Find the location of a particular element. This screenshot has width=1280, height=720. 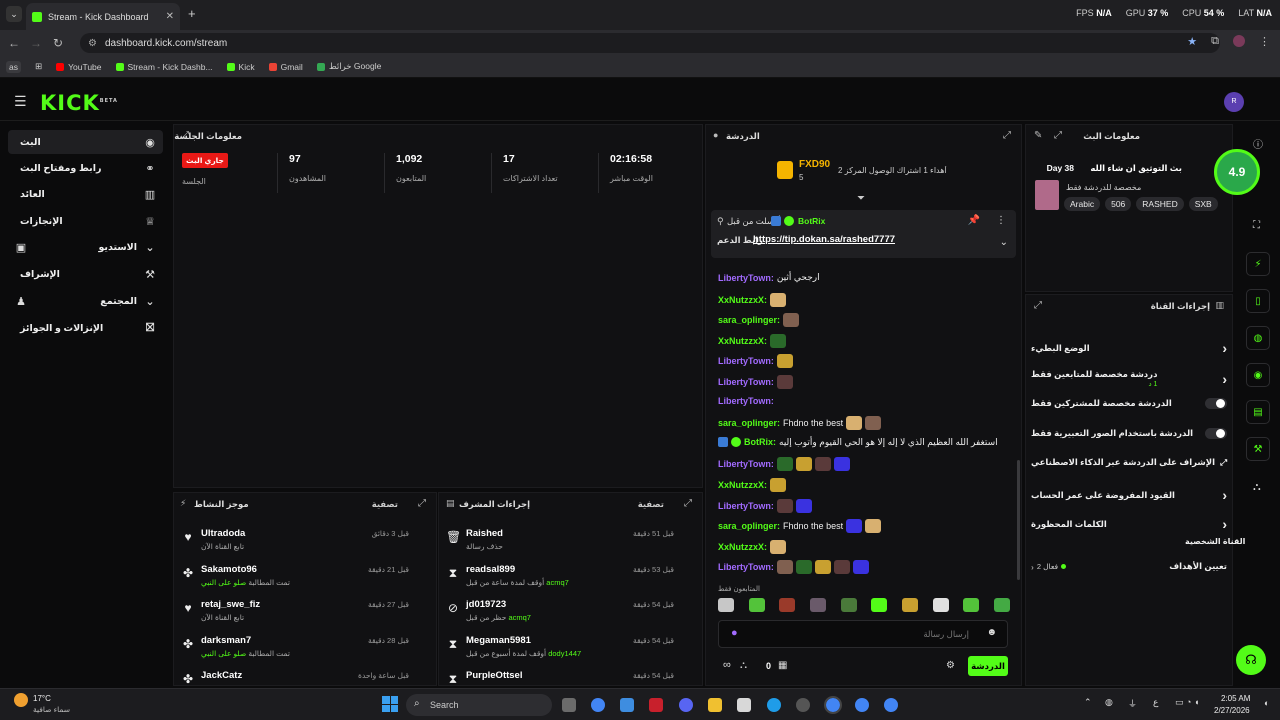

health-score-badge: 4.9 is located at coordinates (1237, 172).